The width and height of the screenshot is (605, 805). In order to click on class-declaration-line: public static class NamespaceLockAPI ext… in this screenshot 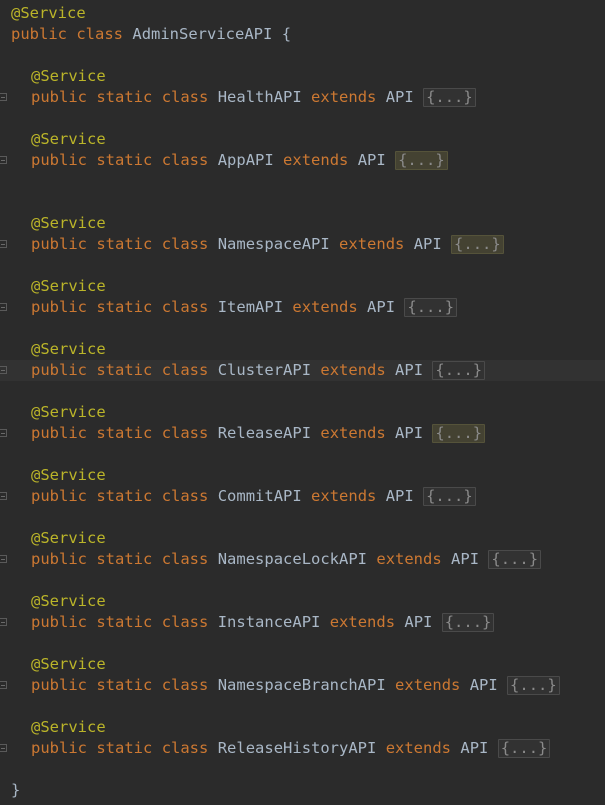, I will do `click(302, 559)`.